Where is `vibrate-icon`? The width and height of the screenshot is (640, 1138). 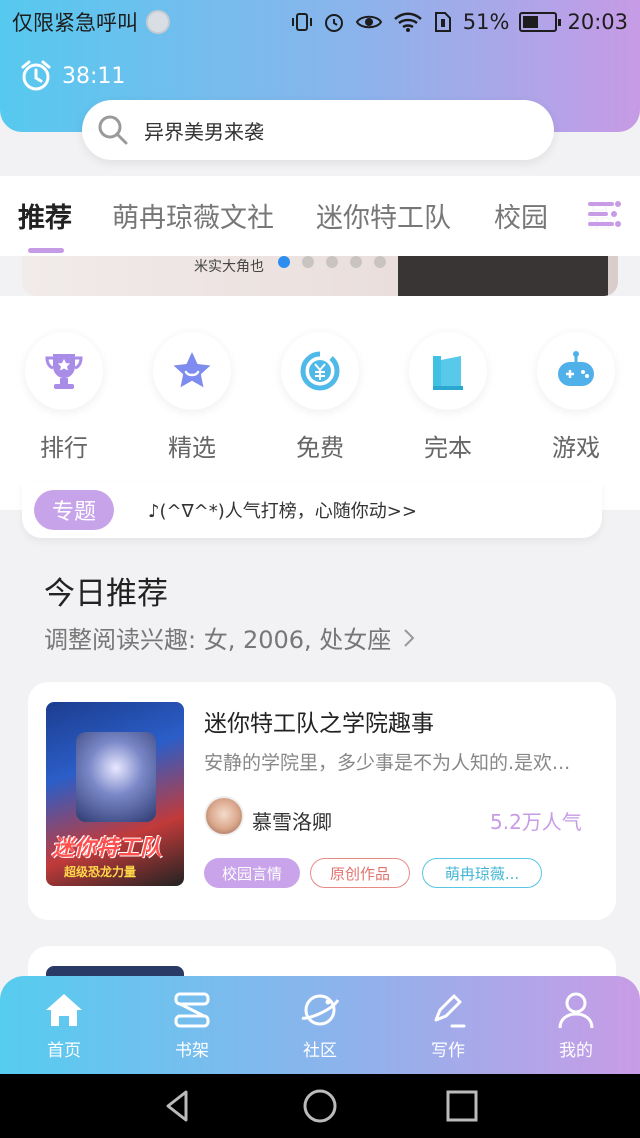 vibrate-icon is located at coordinates (301, 22).